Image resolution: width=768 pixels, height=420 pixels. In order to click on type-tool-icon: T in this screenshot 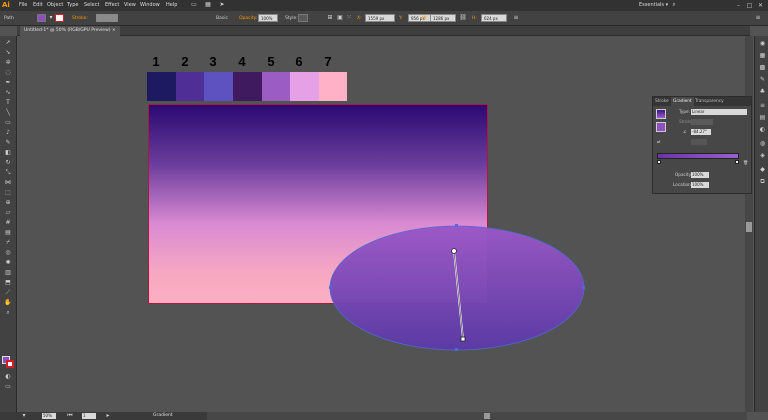, I will do `click(8, 103)`.